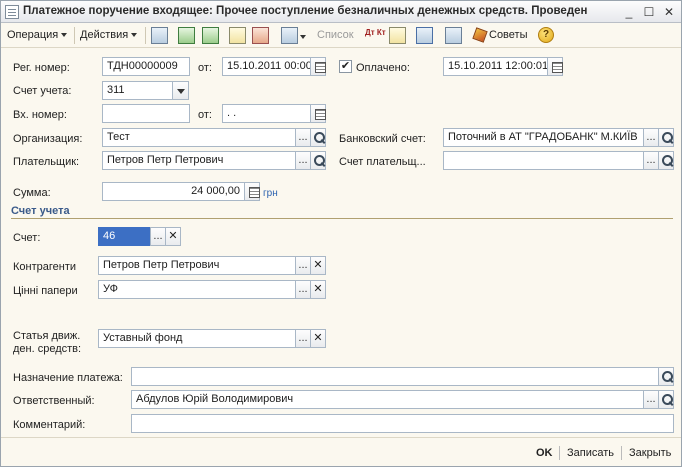  Describe the element at coordinates (47, 349) in the screenshot. I see `cashflow-label-line2: ден. средств:` at that location.